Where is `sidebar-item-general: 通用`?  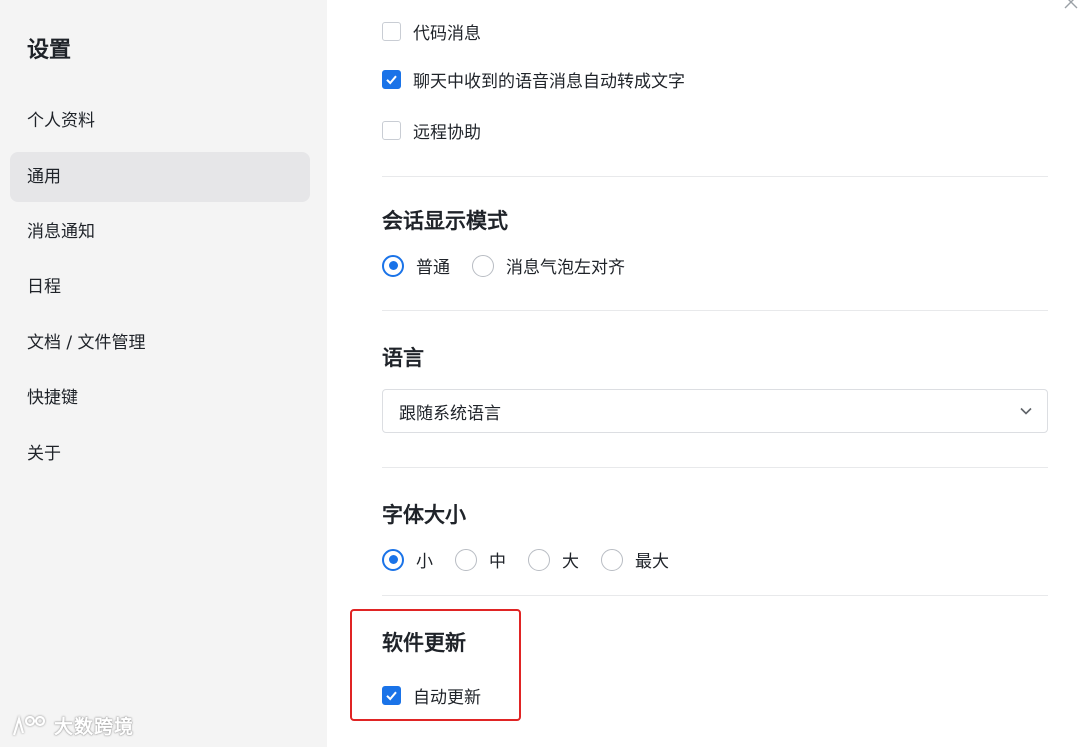
sidebar-item-general: 通用 is located at coordinates (160, 177).